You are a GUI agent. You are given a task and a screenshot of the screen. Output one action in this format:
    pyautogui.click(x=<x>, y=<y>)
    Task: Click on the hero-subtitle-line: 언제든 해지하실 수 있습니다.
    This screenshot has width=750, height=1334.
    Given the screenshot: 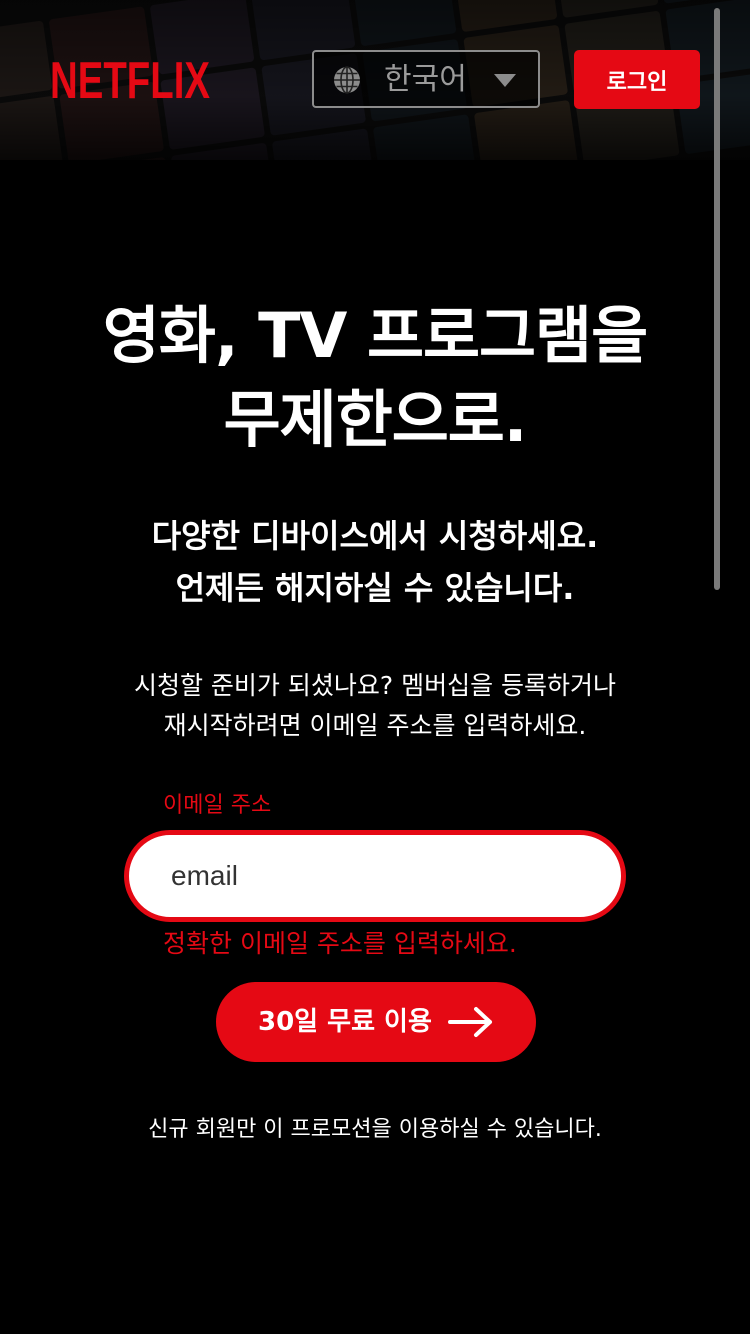 What is the action you would take?
    pyautogui.click(x=375, y=588)
    